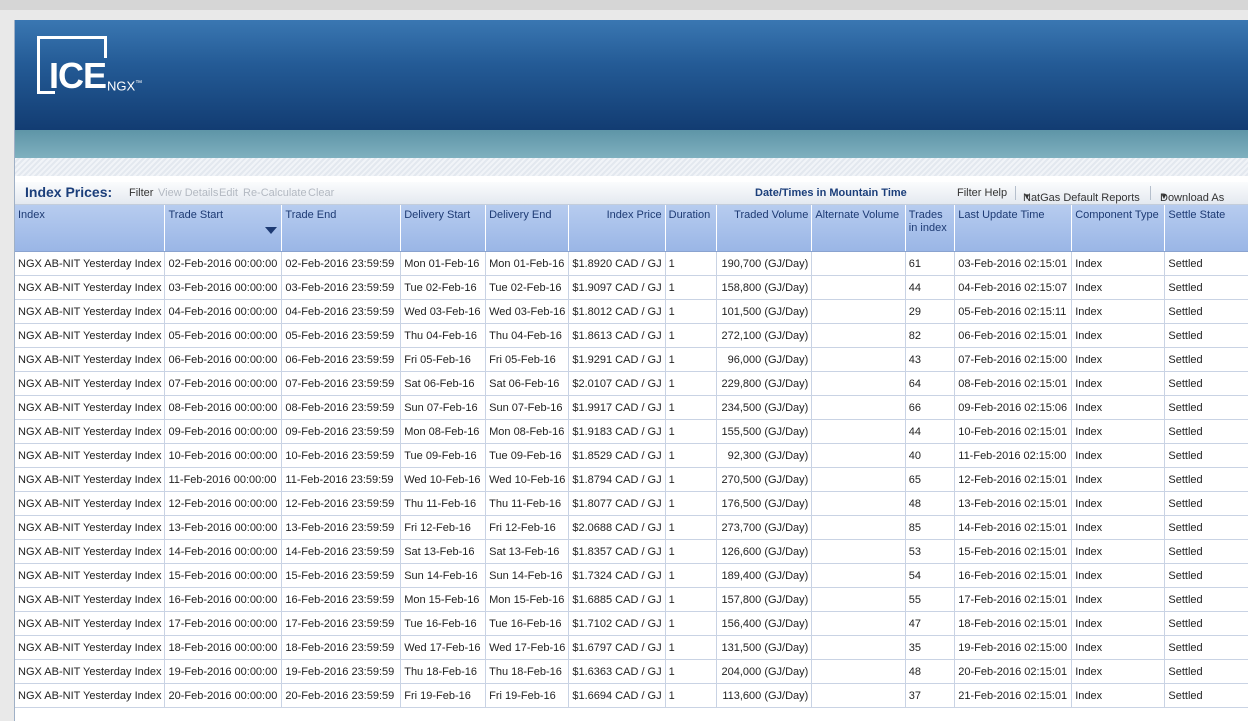  I want to click on column-header-component-type: Component Type, so click(1118, 228).